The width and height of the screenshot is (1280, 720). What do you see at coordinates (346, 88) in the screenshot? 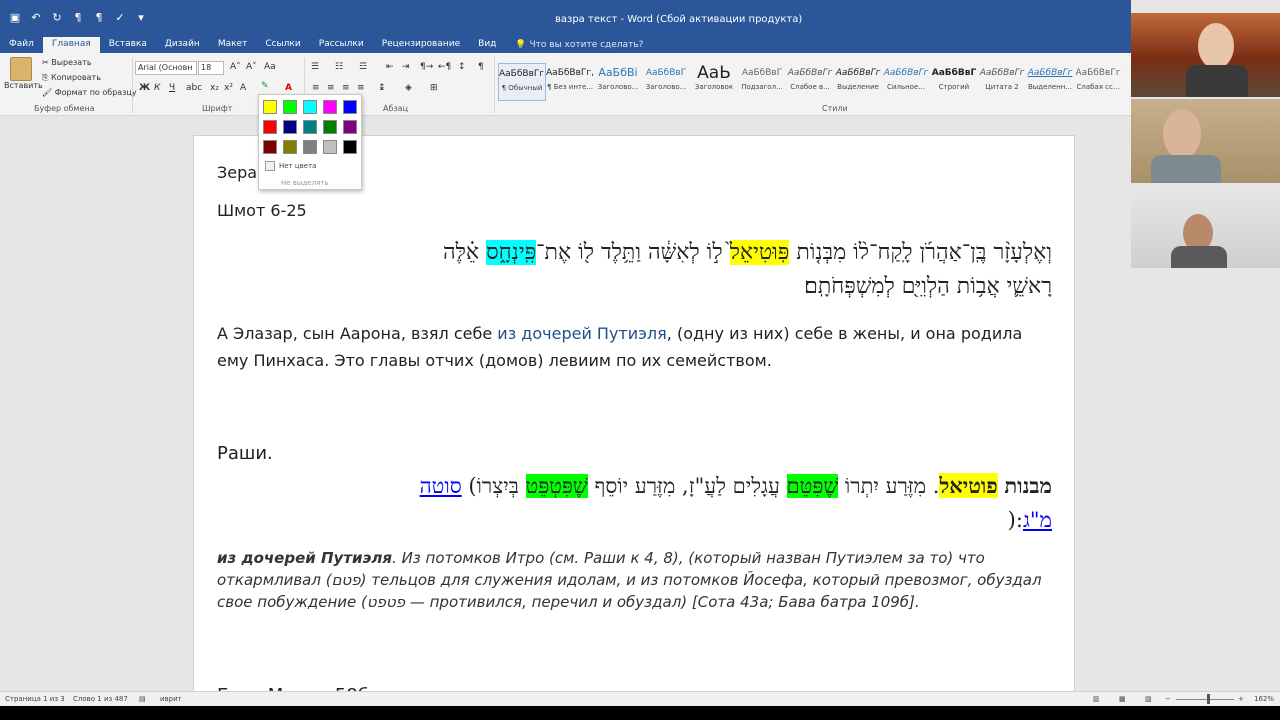
I see `align-right-button: ≡` at bounding box center [346, 88].